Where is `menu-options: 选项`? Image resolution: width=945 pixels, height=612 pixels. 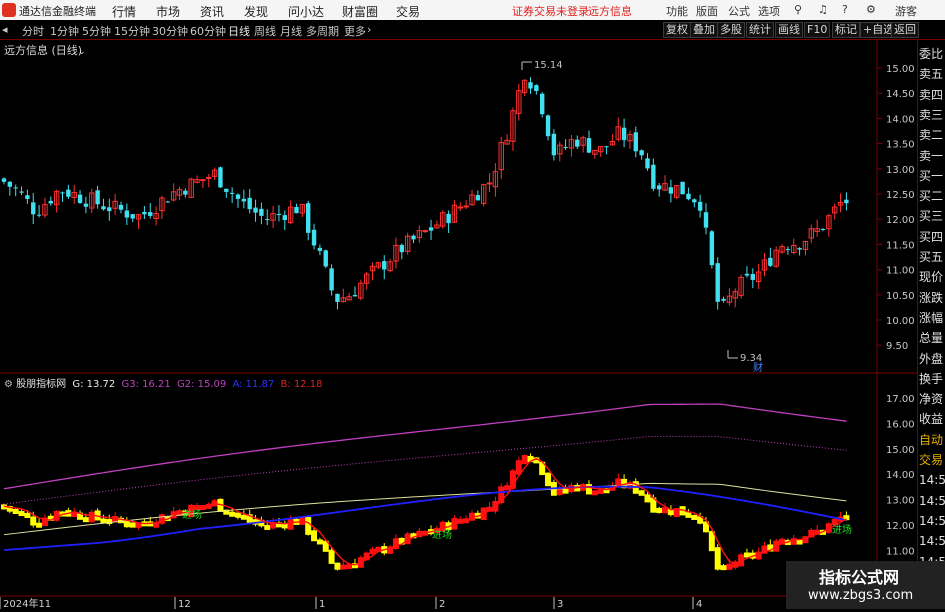
menu-options: 选项 is located at coordinates (769, 11).